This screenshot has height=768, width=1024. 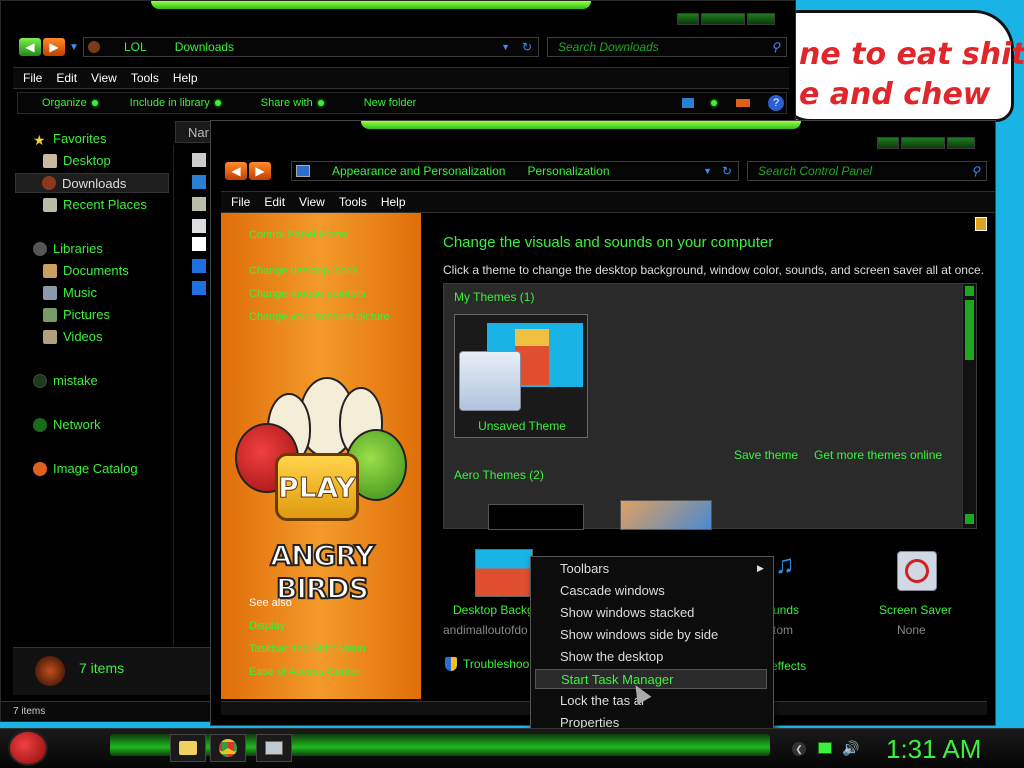 I want to click on cp-close-button, so click(x=961, y=143).